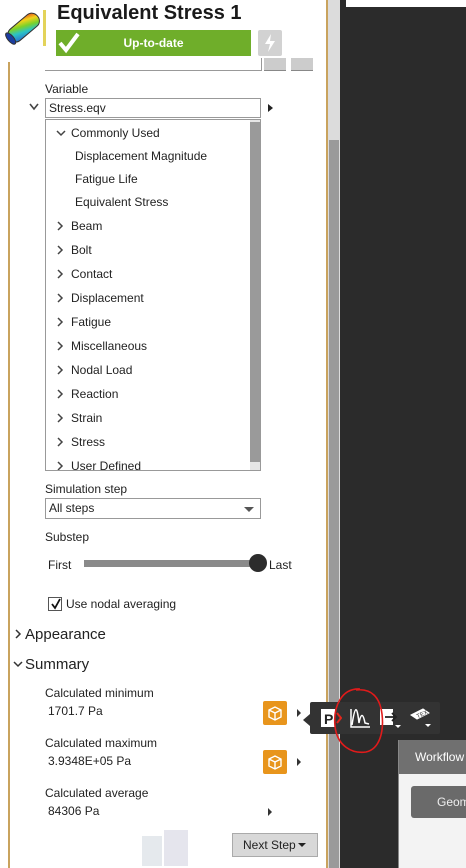  Describe the element at coordinates (25, 28) in the screenshot. I see `stress-result-icon` at that location.